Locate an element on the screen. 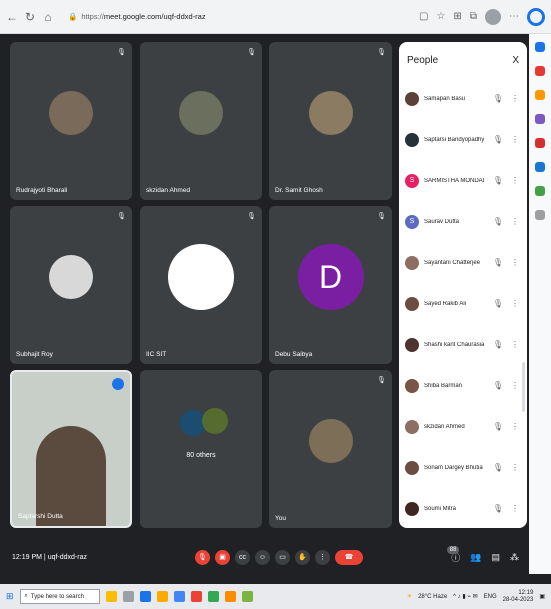 The image size is (551, 609). drop-icon is located at coordinates (540, 191).